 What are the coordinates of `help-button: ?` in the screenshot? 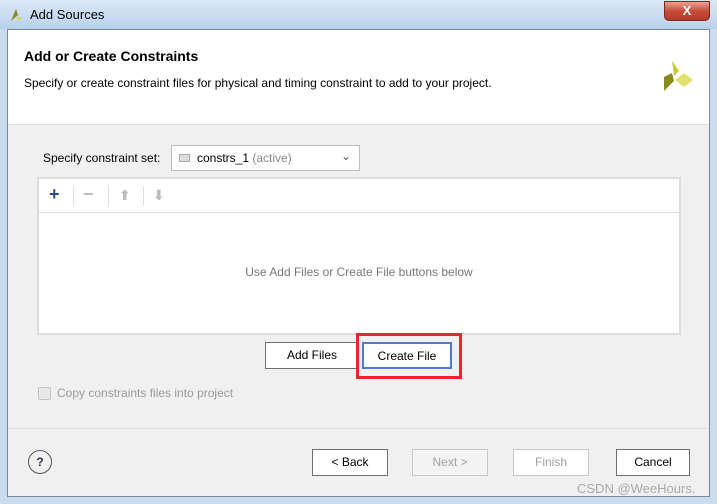 It's located at (40, 462).